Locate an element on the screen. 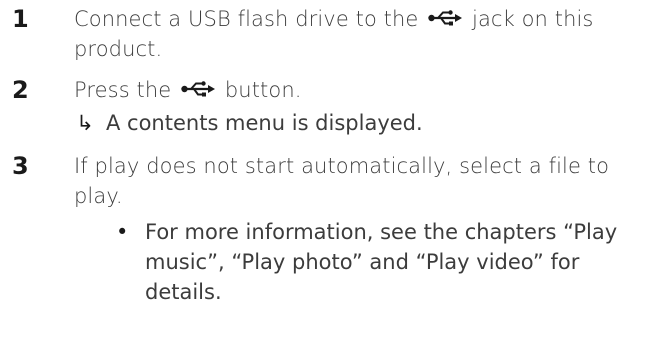  step-text-before-icon: Press the is located at coordinates (123, 90).